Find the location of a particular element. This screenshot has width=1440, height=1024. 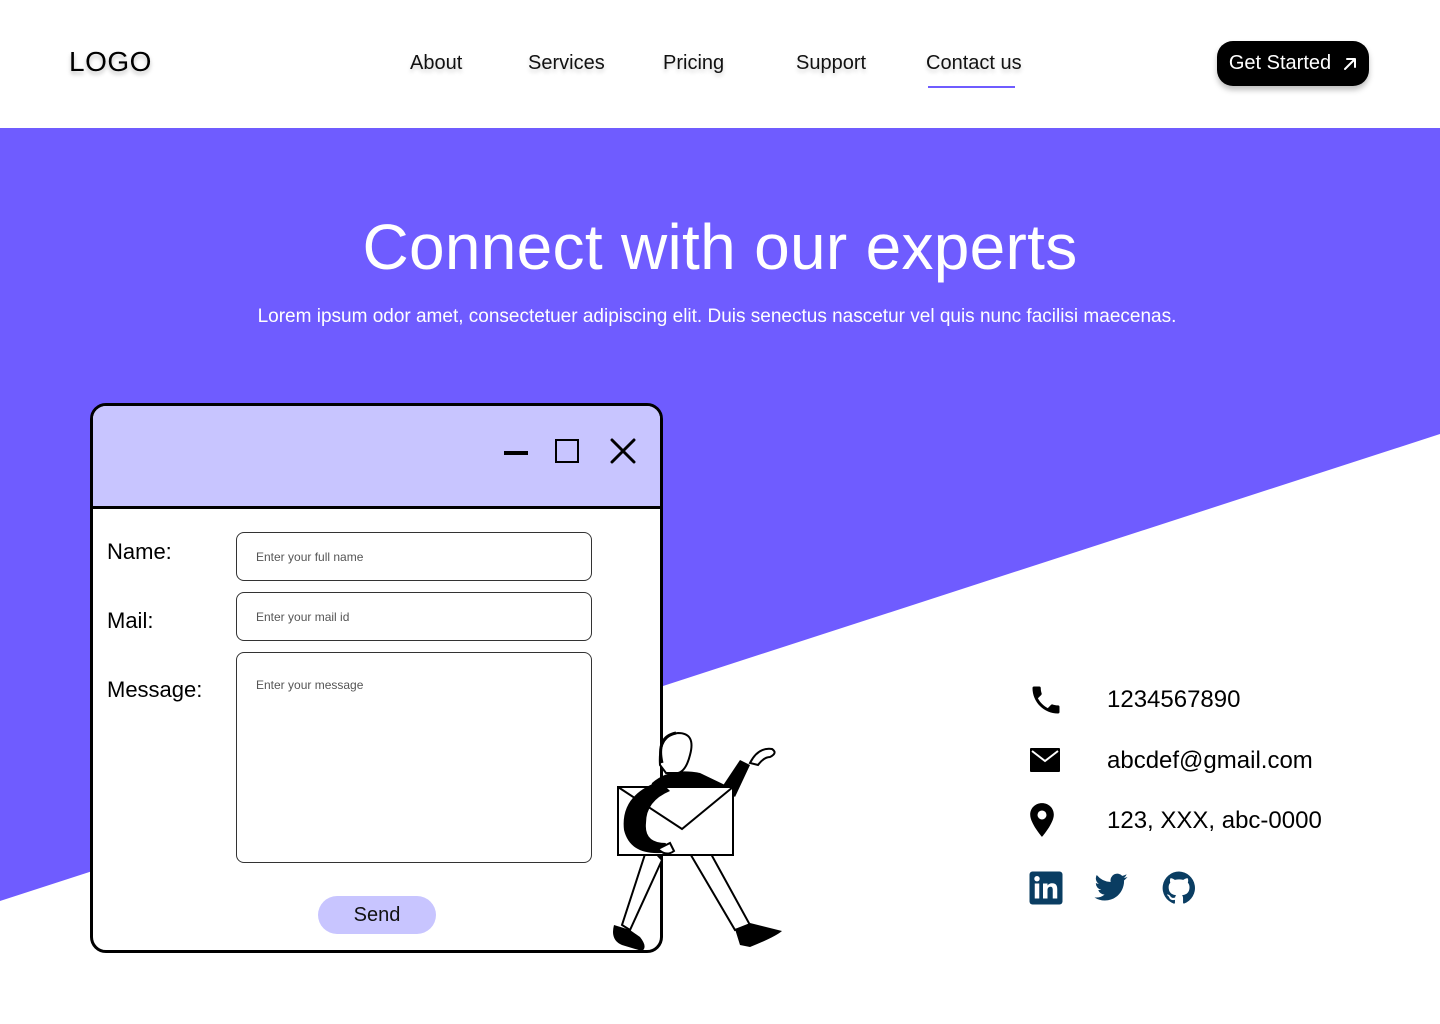

nav-about: About is located at coordinates (436, 63).